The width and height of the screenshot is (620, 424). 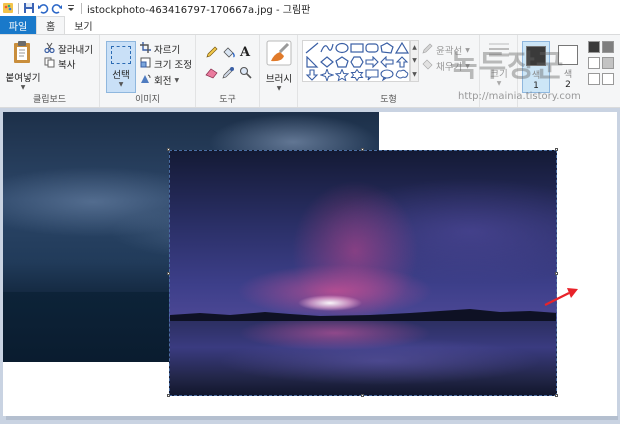 What do you see at coordinates (402, 62) in the screenshot?
I see `up-arrow-shape-icon` at bounding box center [402, 62].